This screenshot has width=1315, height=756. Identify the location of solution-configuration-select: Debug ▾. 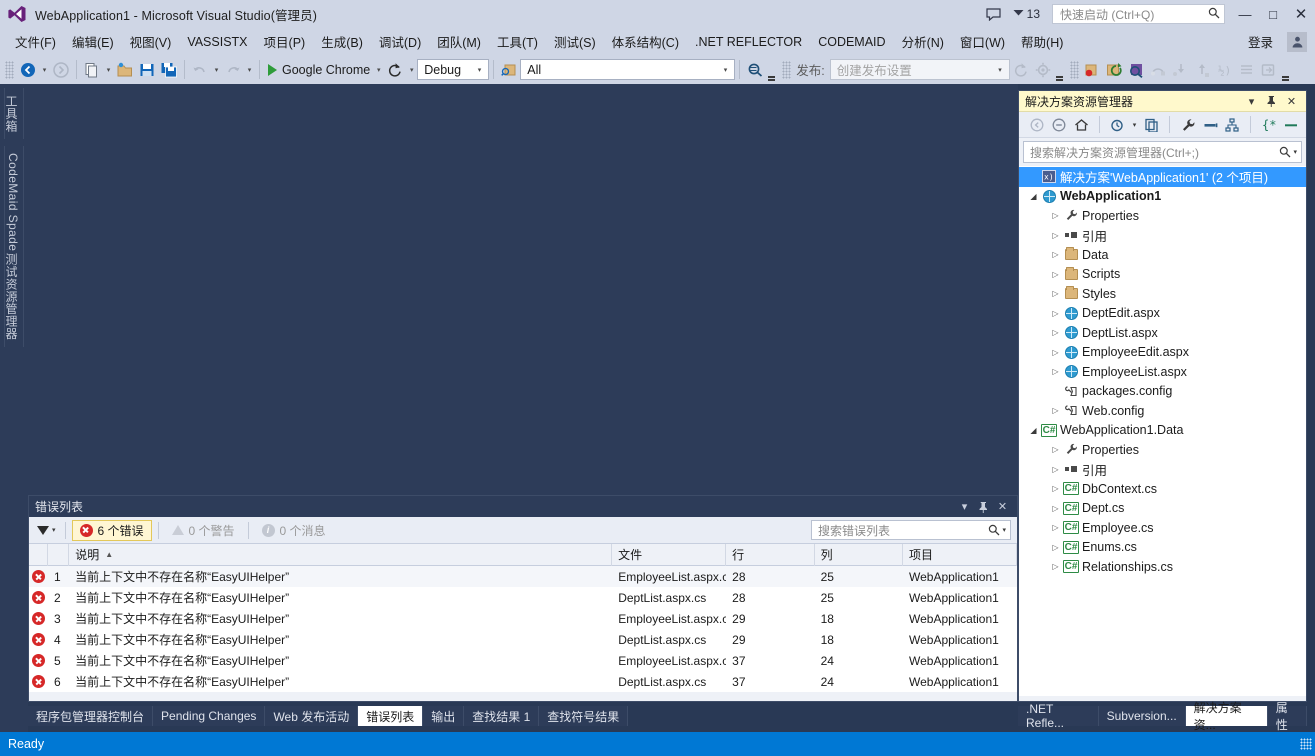
(453, 69).